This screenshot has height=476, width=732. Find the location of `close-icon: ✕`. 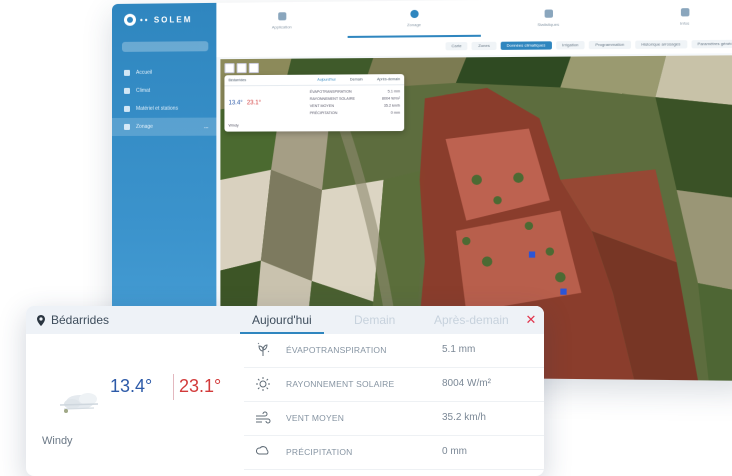

close-icon: ✕ is located at coordinates (531, 320).